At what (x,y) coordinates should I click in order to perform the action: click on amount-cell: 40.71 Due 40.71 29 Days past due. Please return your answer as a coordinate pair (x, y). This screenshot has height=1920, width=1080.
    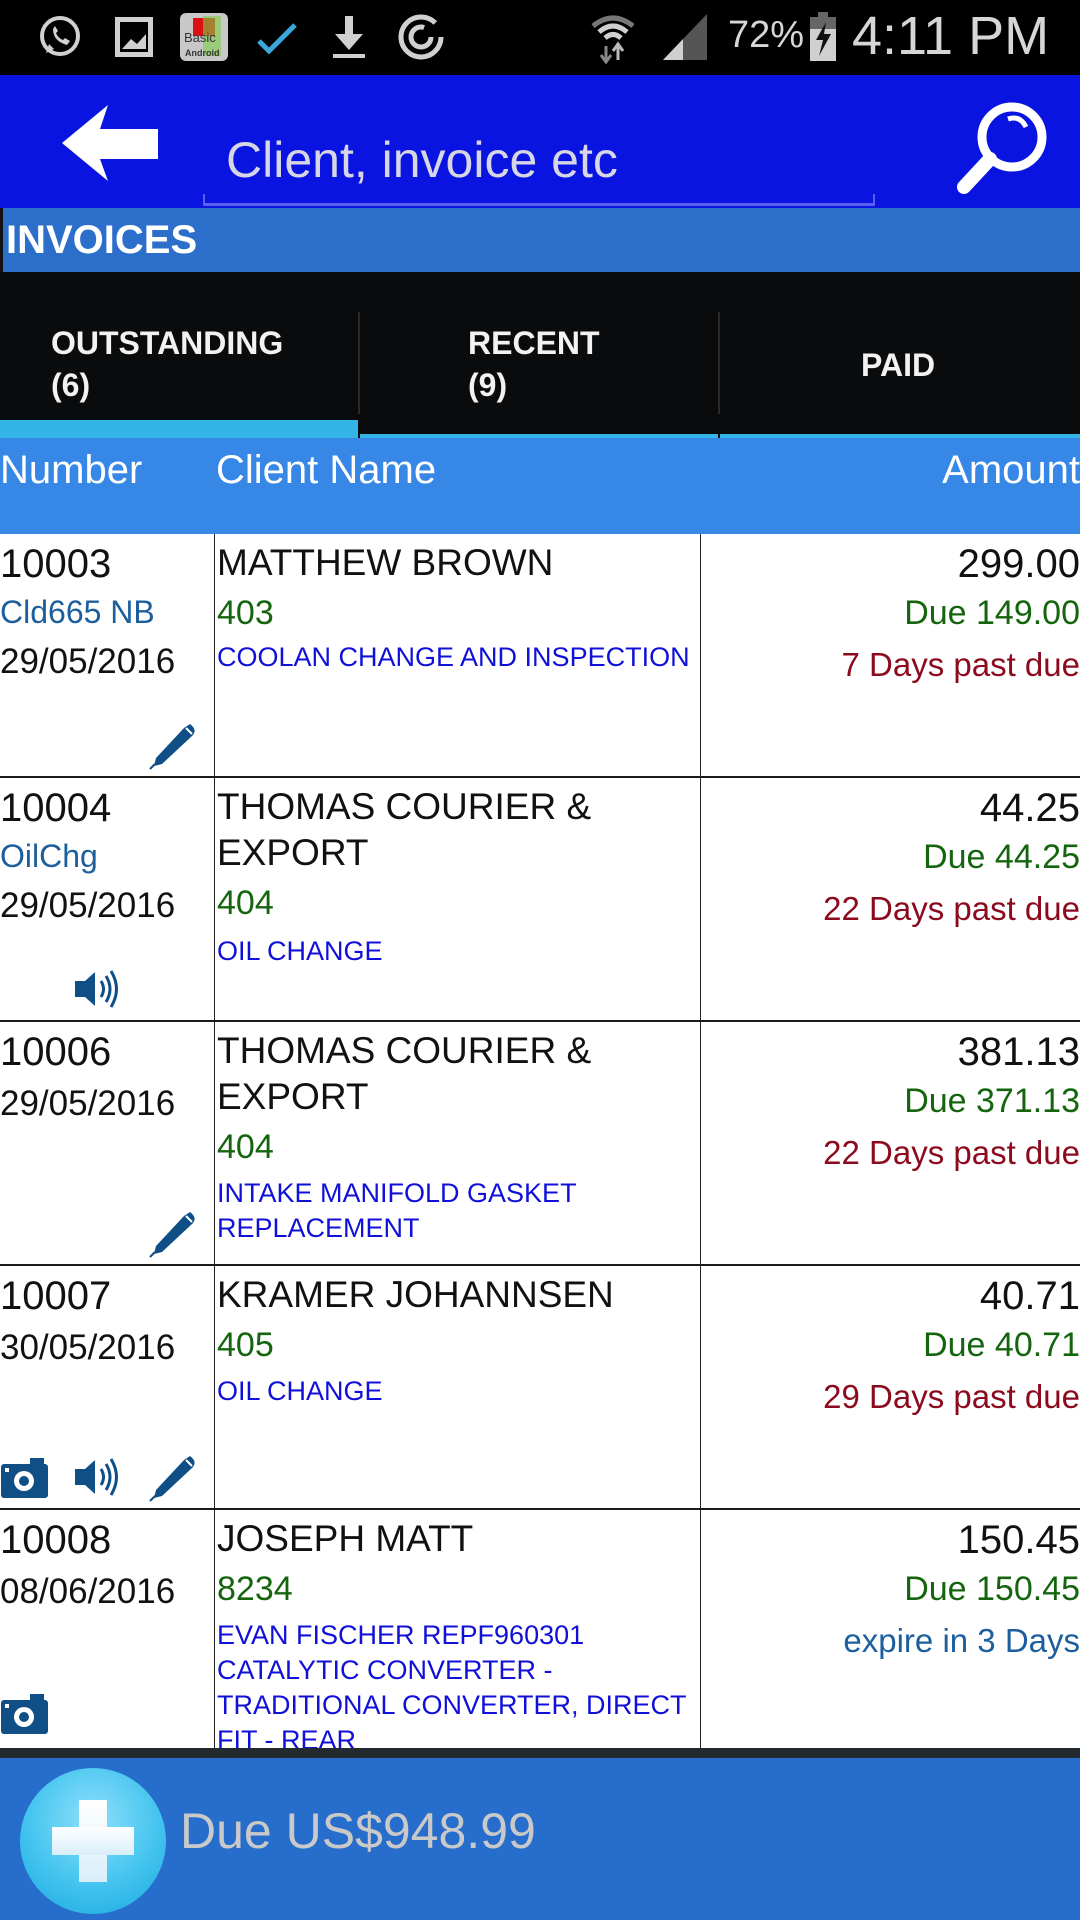
    Looking at the image, I should click on (890, 1387).